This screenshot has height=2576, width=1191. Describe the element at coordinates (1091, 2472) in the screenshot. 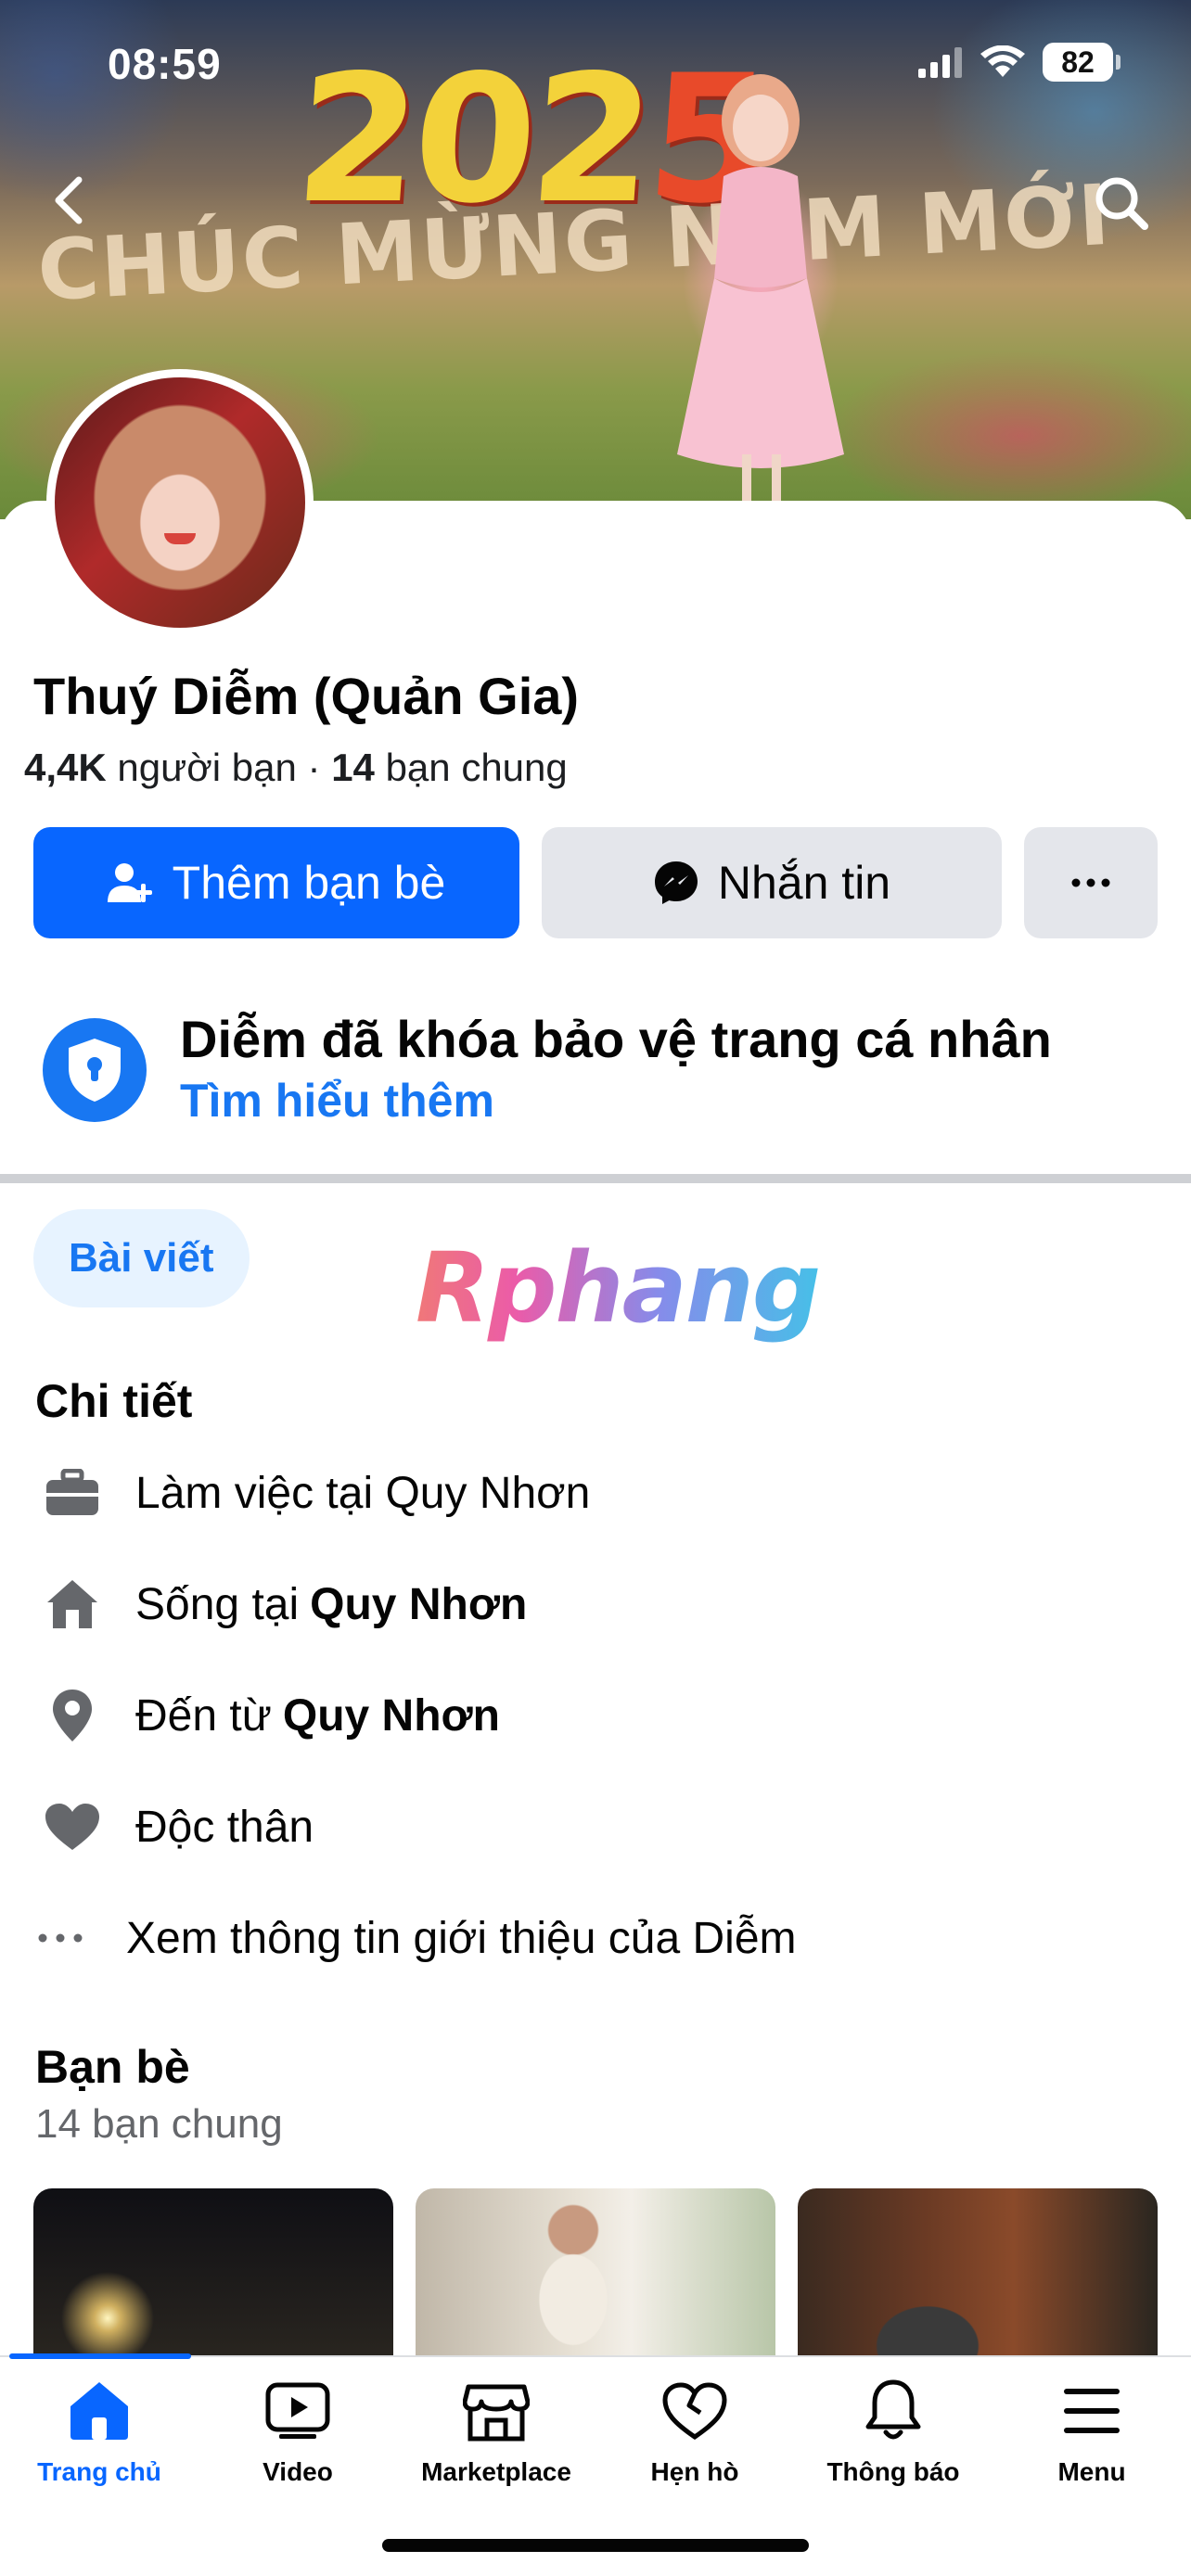

I see `nav-menu-label: Menu` at that location.